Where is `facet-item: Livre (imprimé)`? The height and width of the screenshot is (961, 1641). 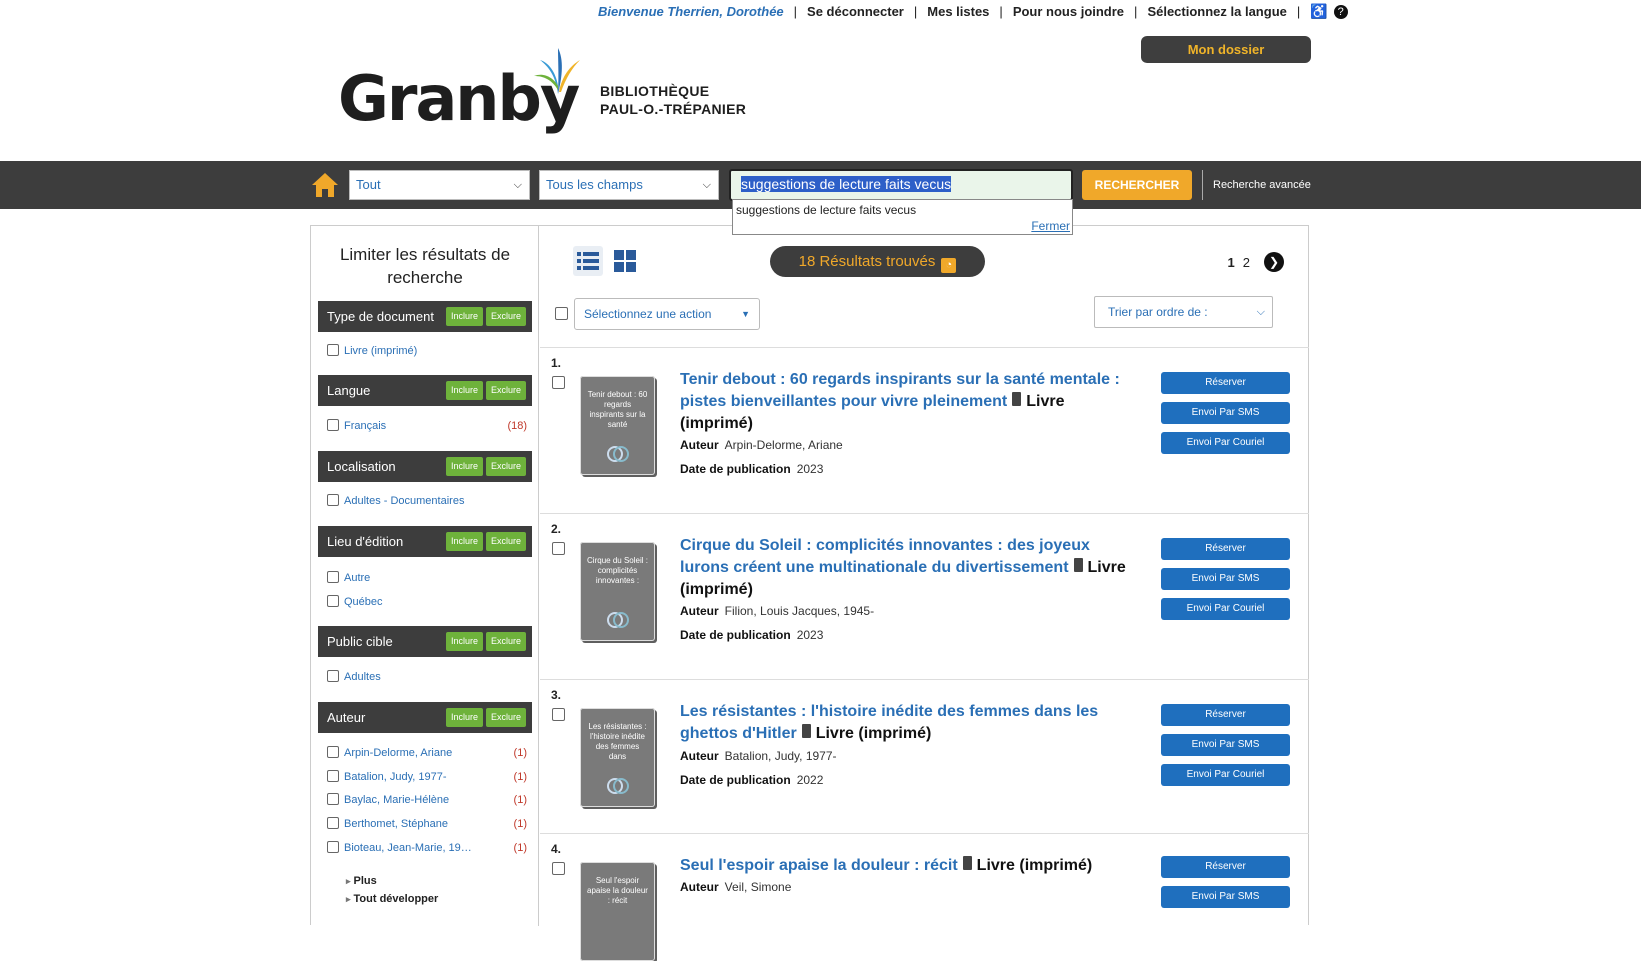
facet-item: Livre (imprimé) is located at coordinates (427, 351).